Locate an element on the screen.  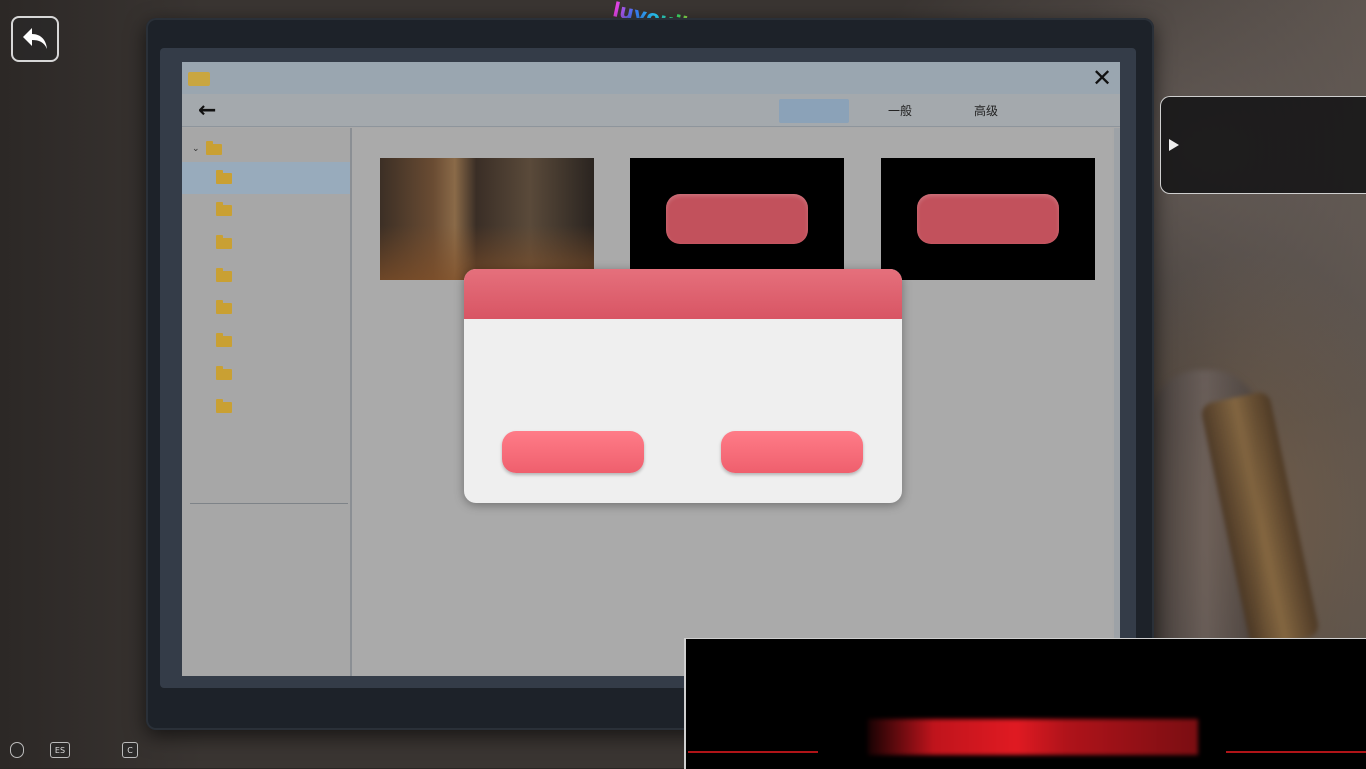
confirm-dialog is located at coordinates (683, 386).